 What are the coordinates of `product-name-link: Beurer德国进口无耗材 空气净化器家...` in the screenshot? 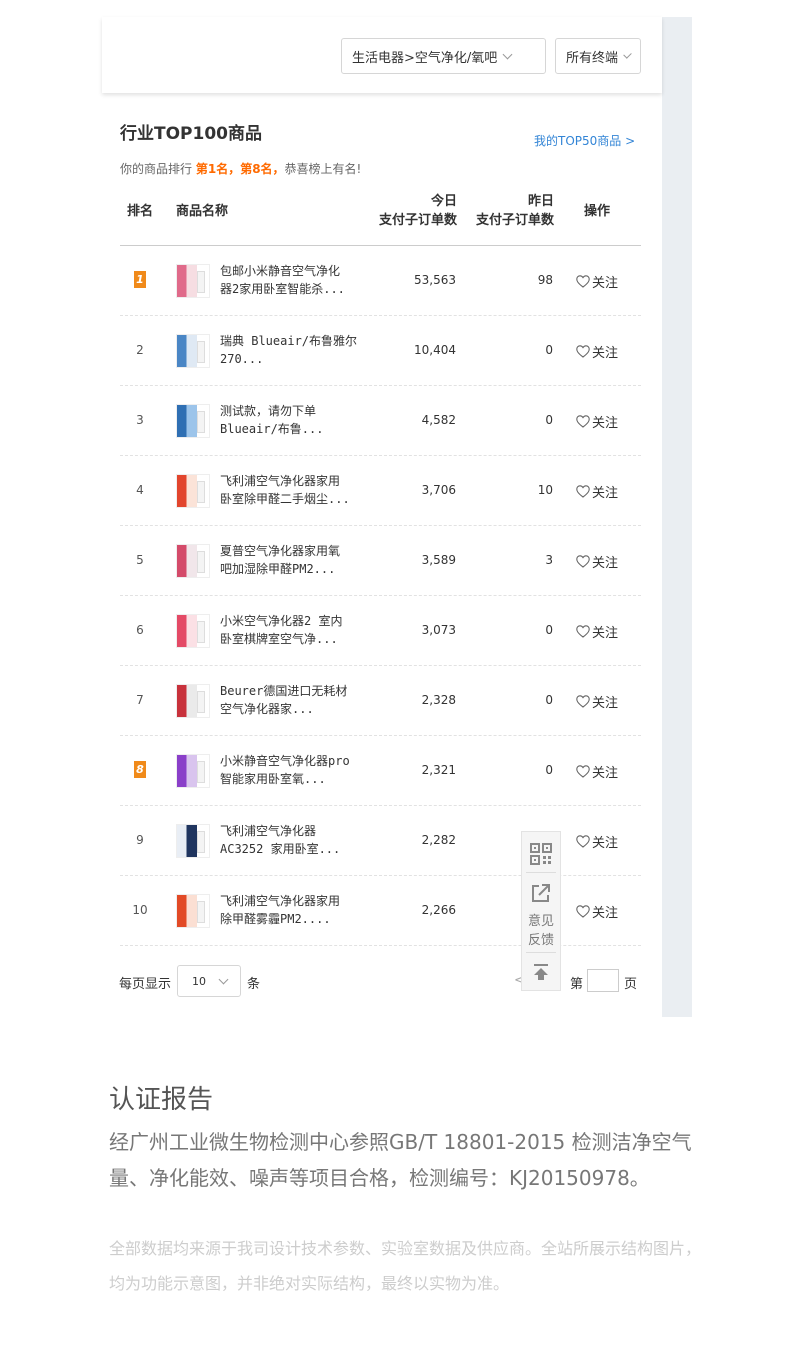 It's located at (295, 700).